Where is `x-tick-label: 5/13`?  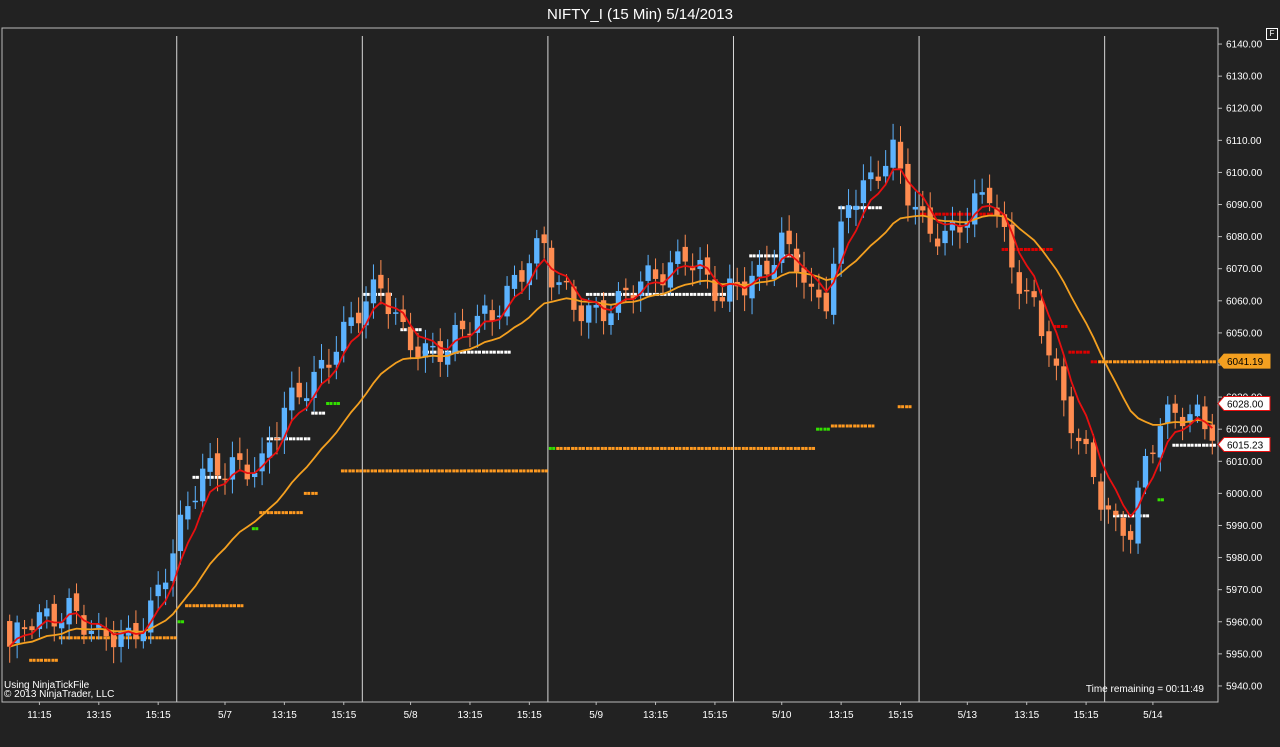 x-tick-label: 5/13 is located at coordinates (968, 715).